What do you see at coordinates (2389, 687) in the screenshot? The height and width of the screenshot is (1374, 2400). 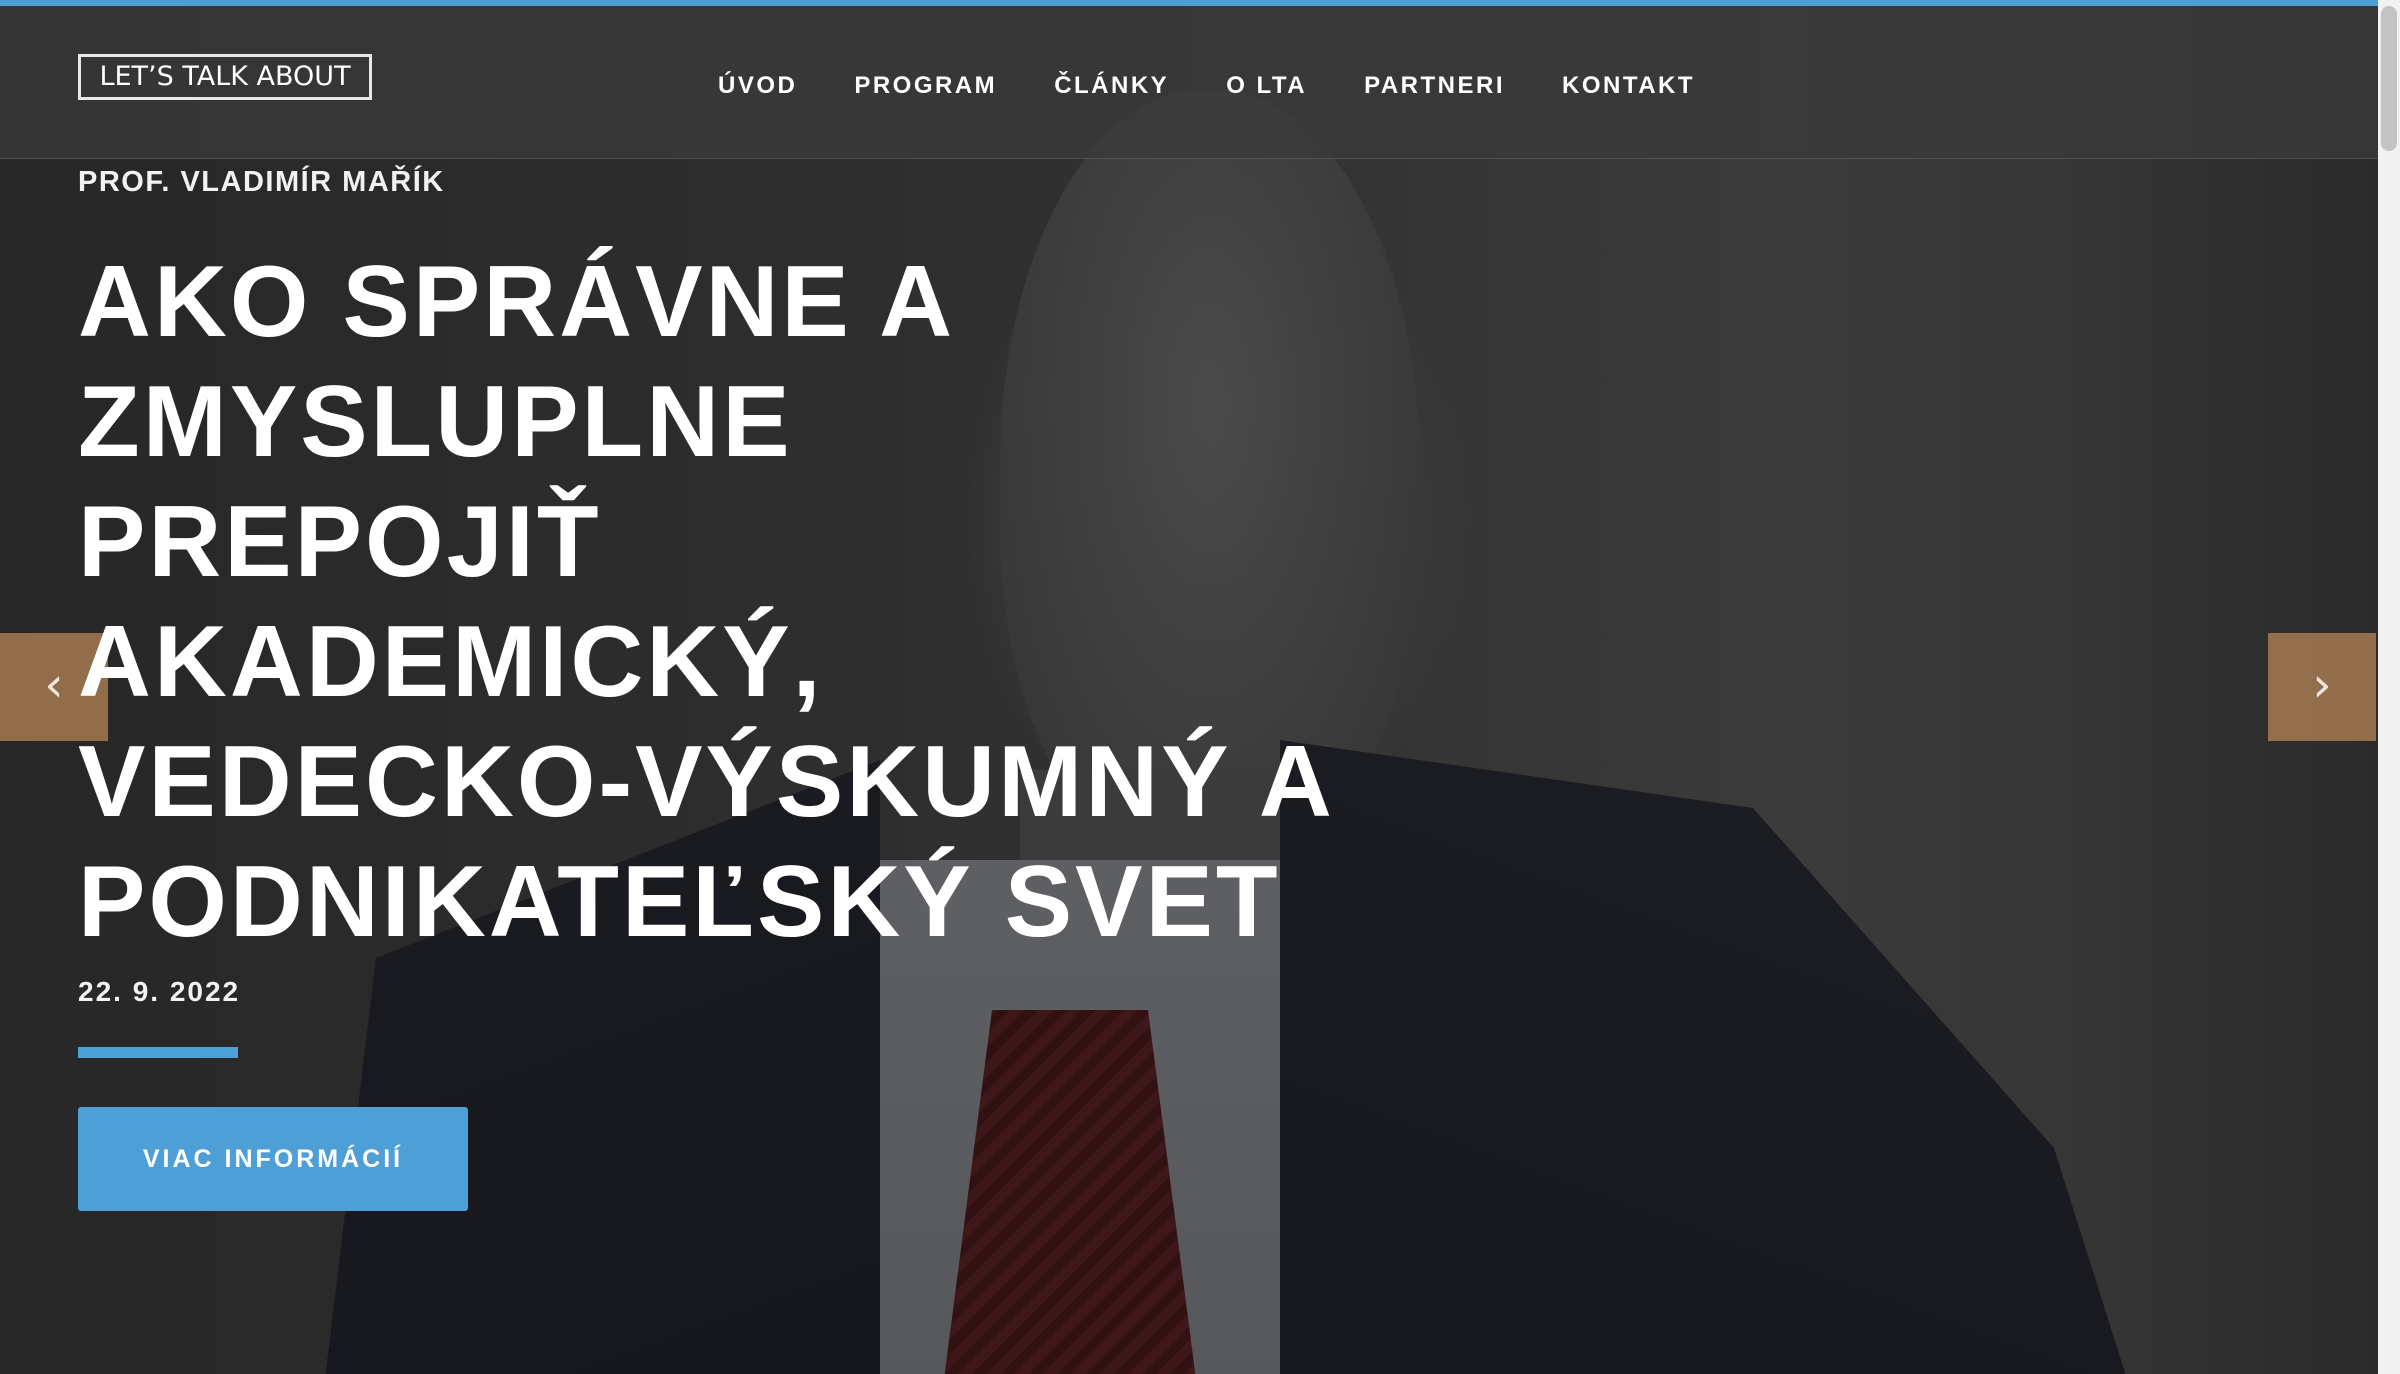 I see `page-scrollbar` at bounding box center [2389, 687].